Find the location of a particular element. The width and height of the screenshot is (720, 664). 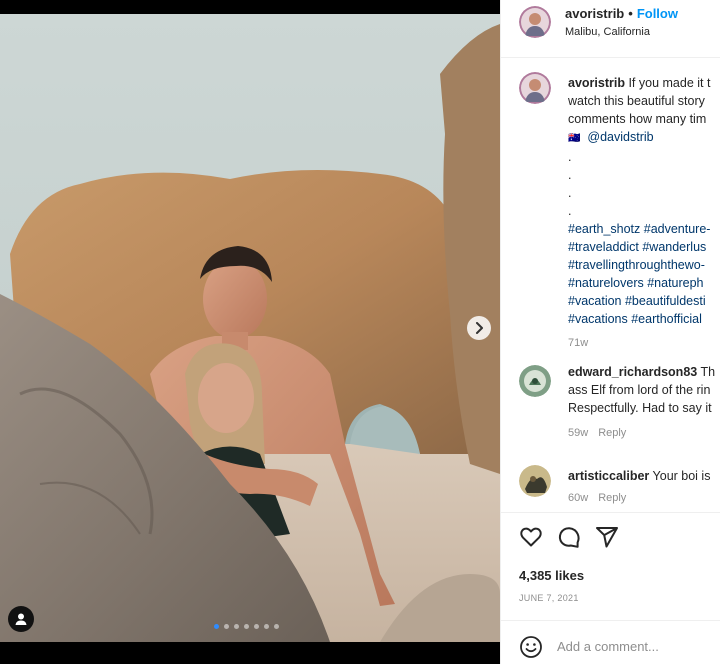

comment-age: 59w is located at coordinates (578, 433).